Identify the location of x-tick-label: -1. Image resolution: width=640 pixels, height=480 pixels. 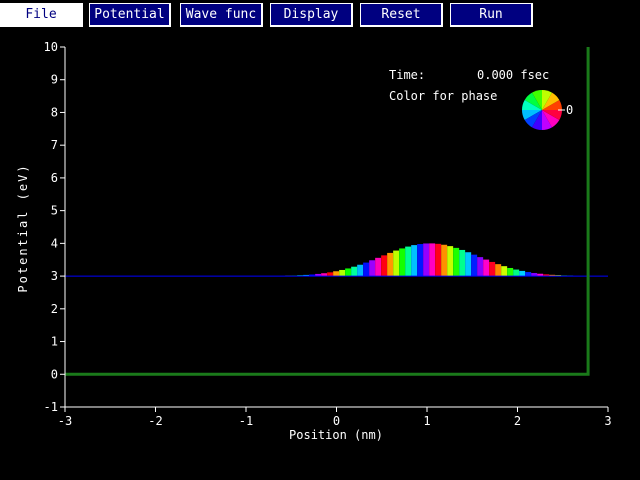
(246, 421).